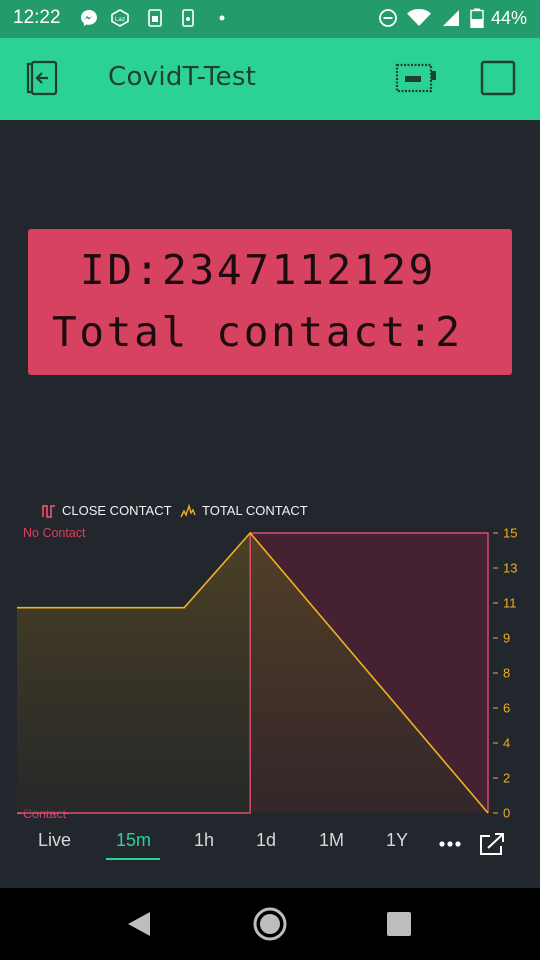  Describe the element at coordinates (419, 17) in the screenshot. I see `wifi-icon` at that location.